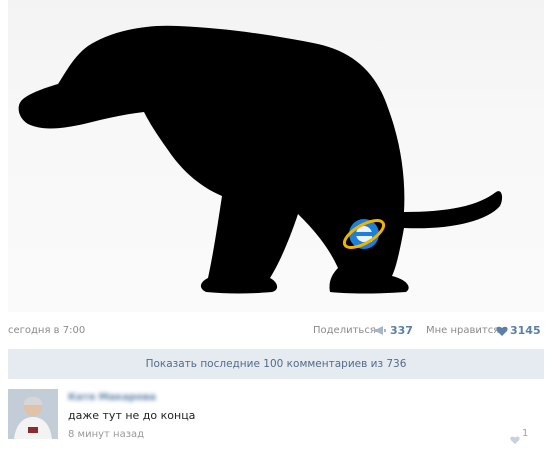 This screenshot has height=453, width=552. I want to click on comment-text: даже тут не до конца, so click(132, 415).